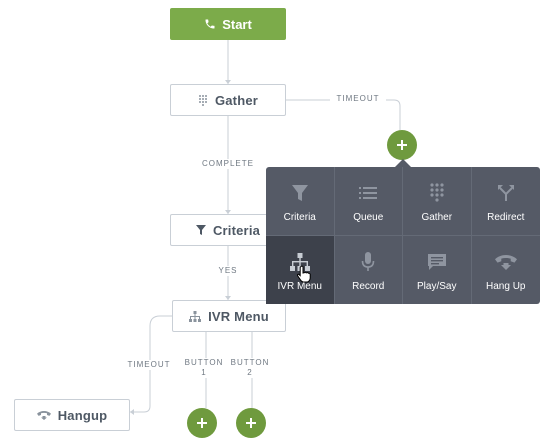 This screenshot has height=439, width=546. Describe the element at coordinates (368, 262) in the screenshot. I see `microphone-icon` at that location.